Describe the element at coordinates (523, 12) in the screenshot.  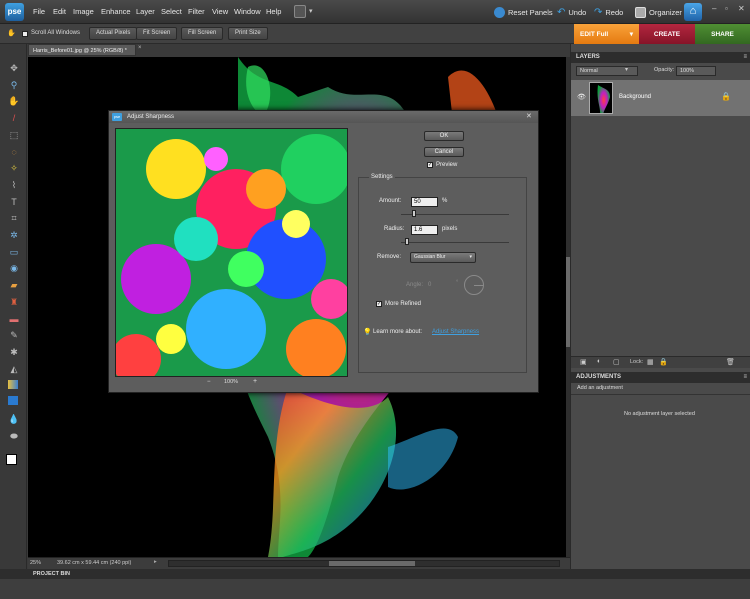
I see `reset-panels-button: Reset Panels` at that location.